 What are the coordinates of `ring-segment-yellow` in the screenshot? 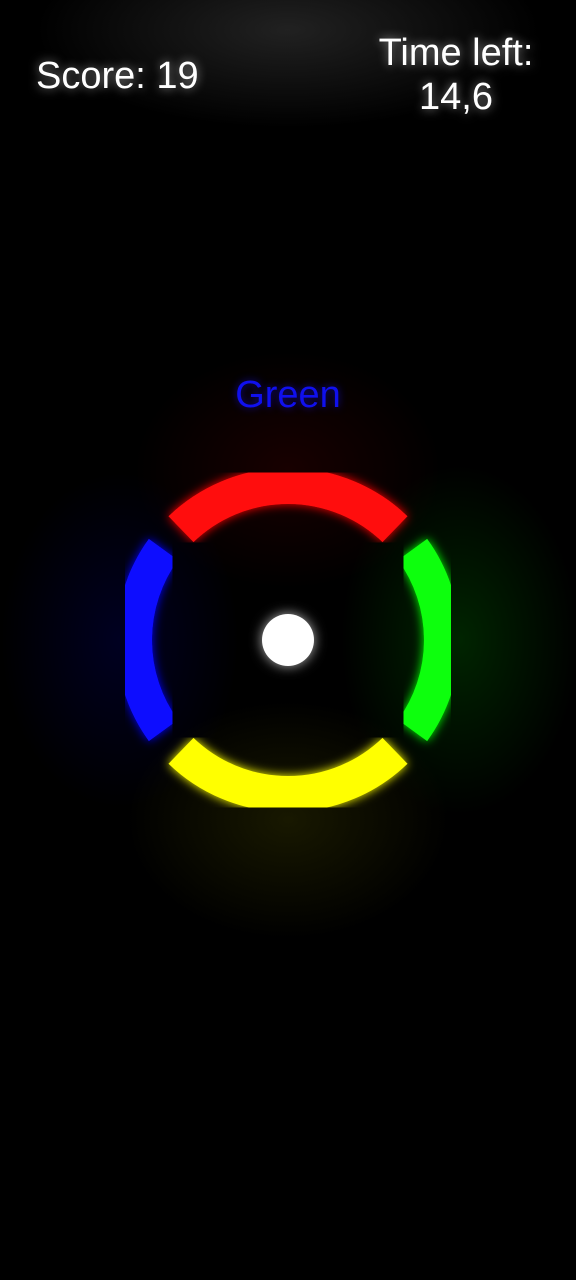 It's located at (288, 774).